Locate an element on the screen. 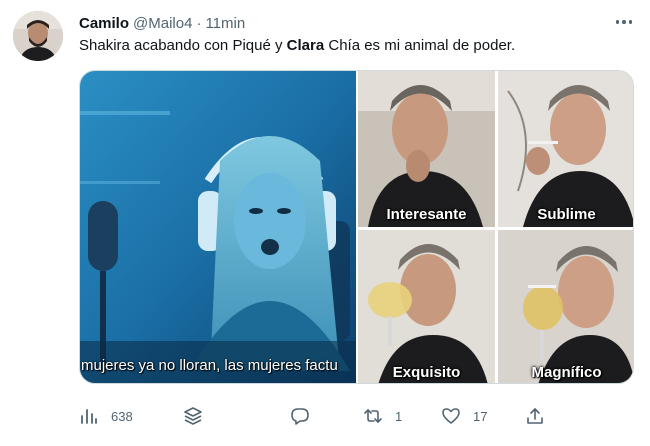 Image resolution: width=650 pixels, height=446 pixels. retweet-count: 1 is located at coordinates (399, 416).